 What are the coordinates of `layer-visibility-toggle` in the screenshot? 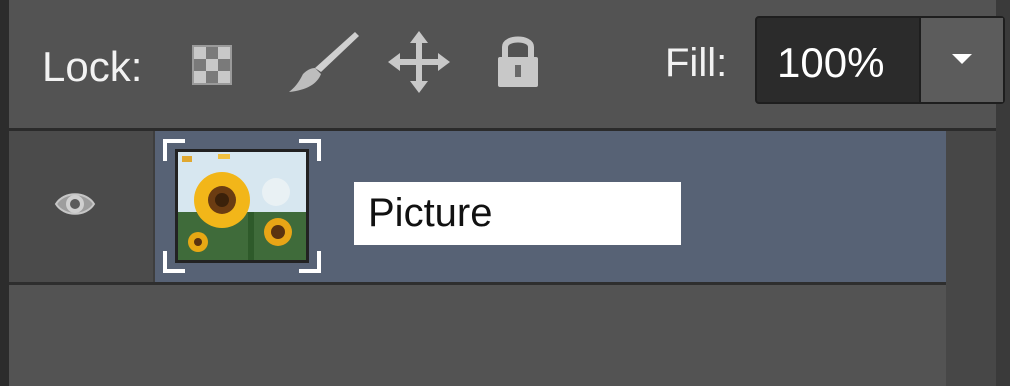 It's located at (82, 206).